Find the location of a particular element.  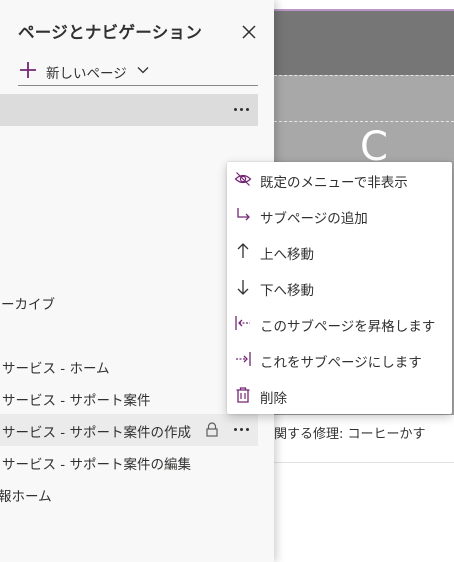

nav-item-hovered: サービス - サポート案件の作成 is located at coordinates (129, 430).